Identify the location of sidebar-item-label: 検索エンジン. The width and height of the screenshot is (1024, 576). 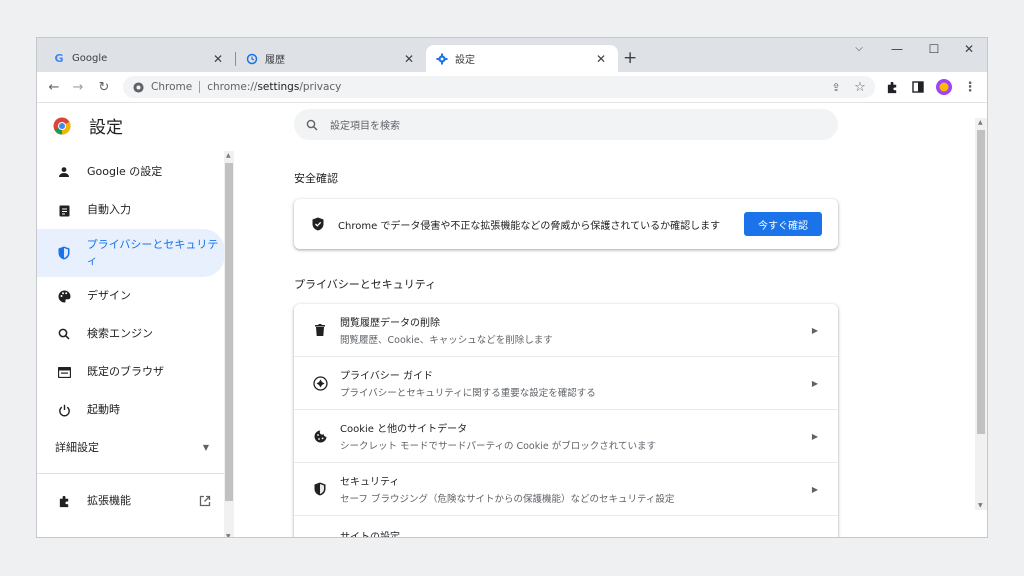
(120, 333).